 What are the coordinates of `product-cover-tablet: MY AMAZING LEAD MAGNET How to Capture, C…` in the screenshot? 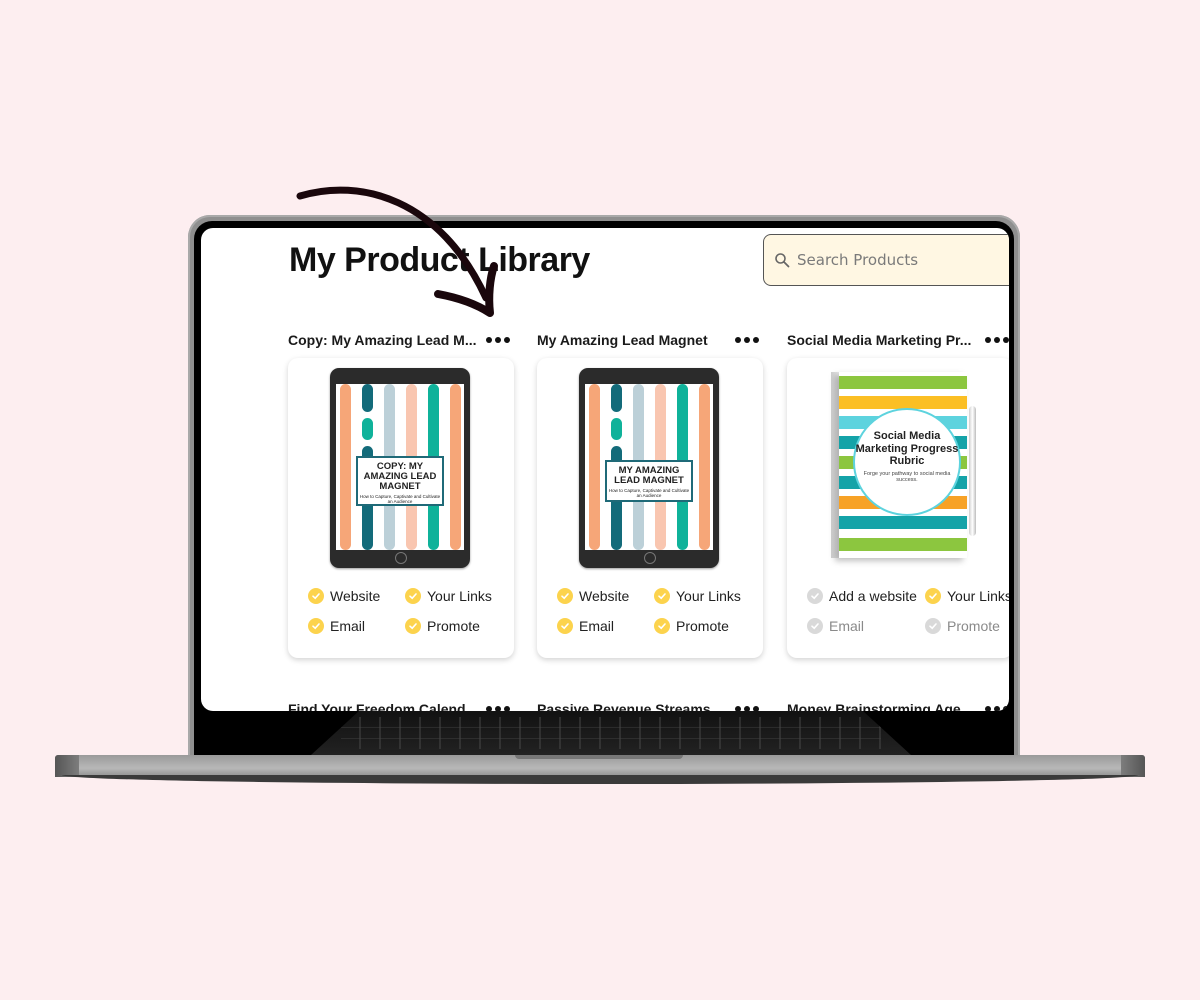 It's located at (649, 468).